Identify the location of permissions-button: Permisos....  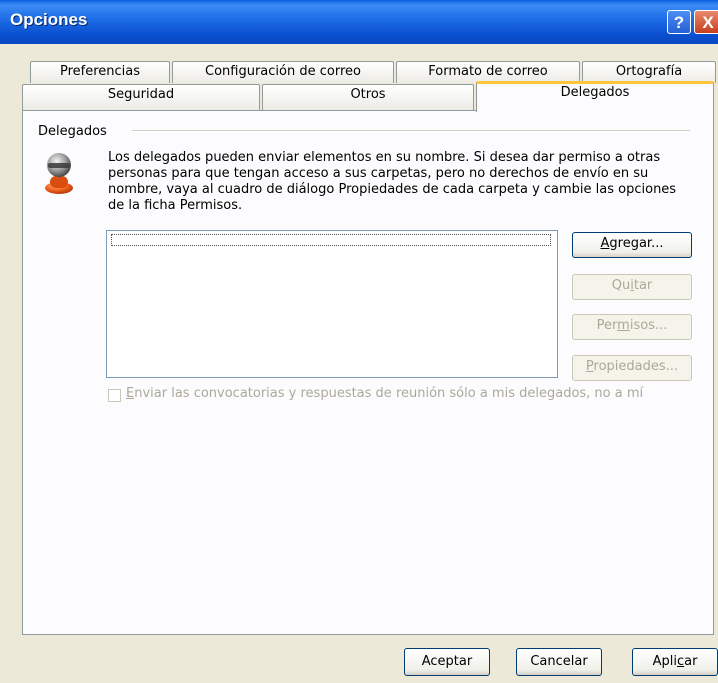
(632, 327).